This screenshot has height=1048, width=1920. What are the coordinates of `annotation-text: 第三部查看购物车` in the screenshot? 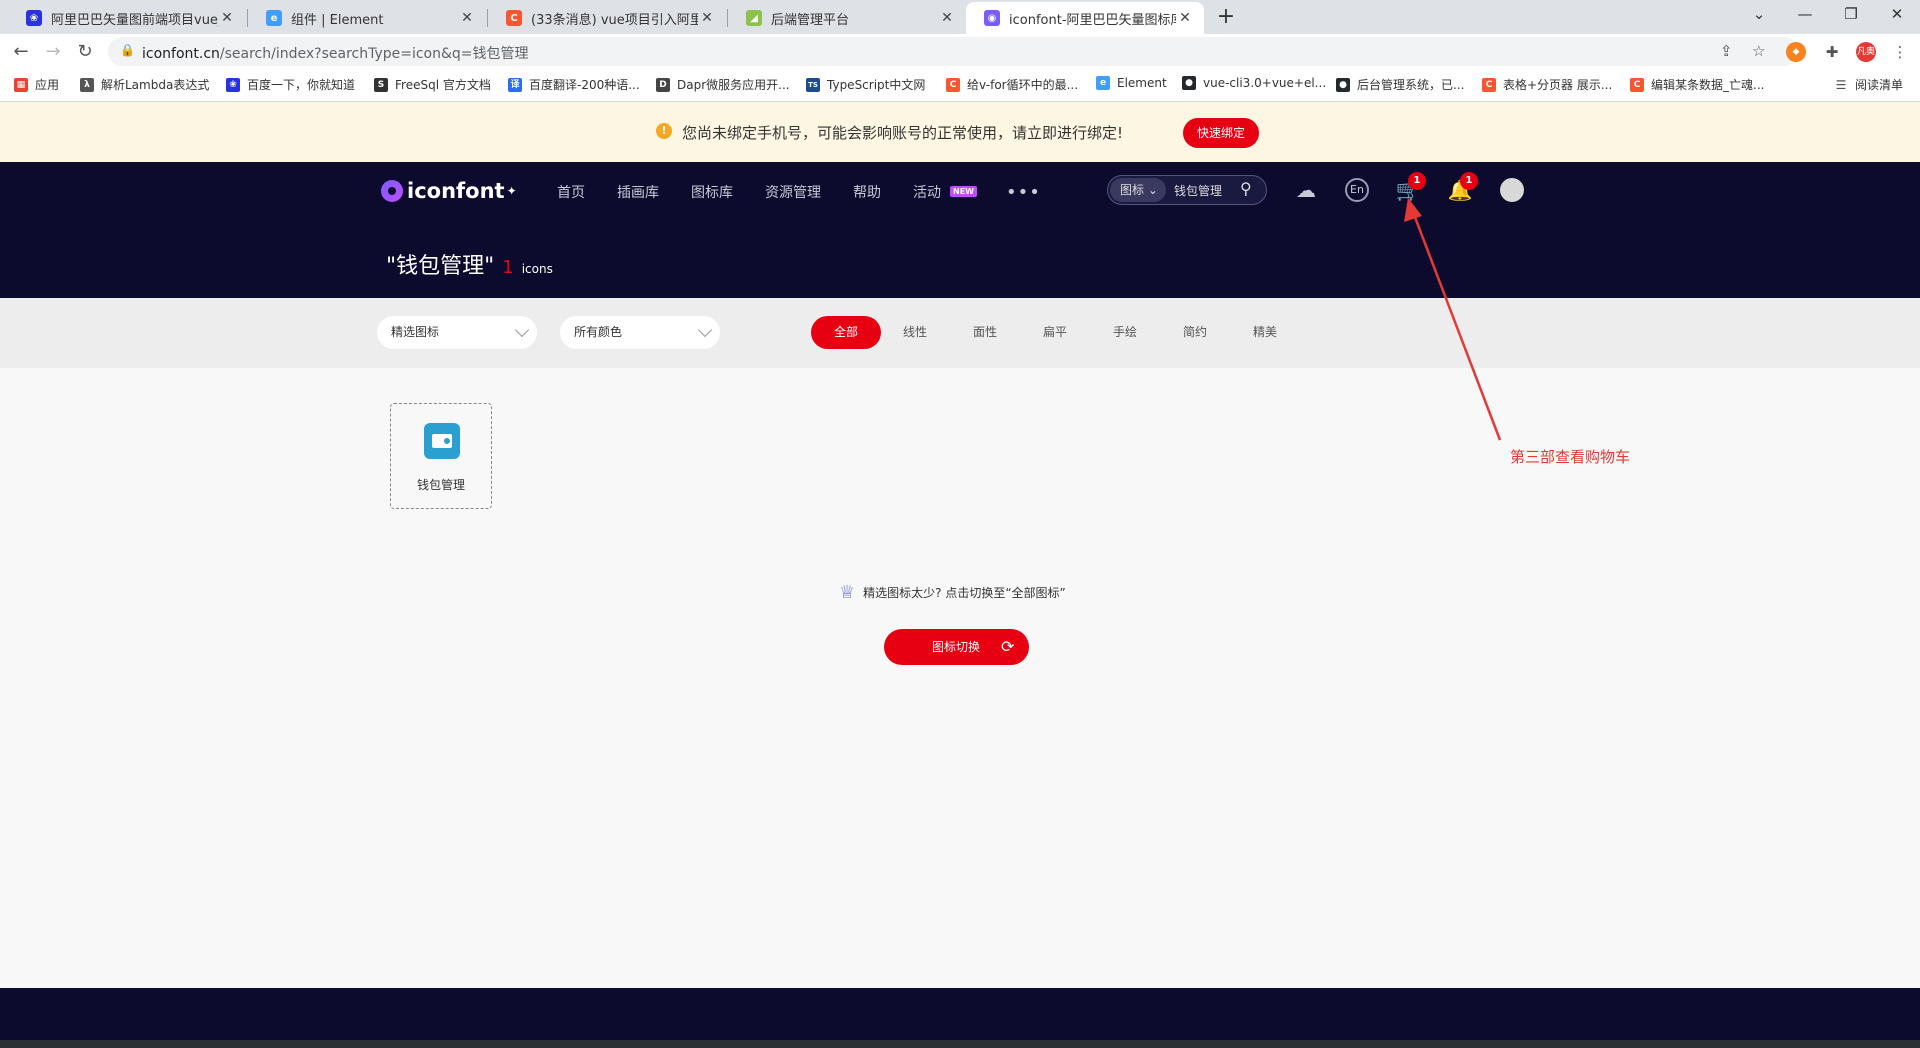 It's located at (1570, 457).